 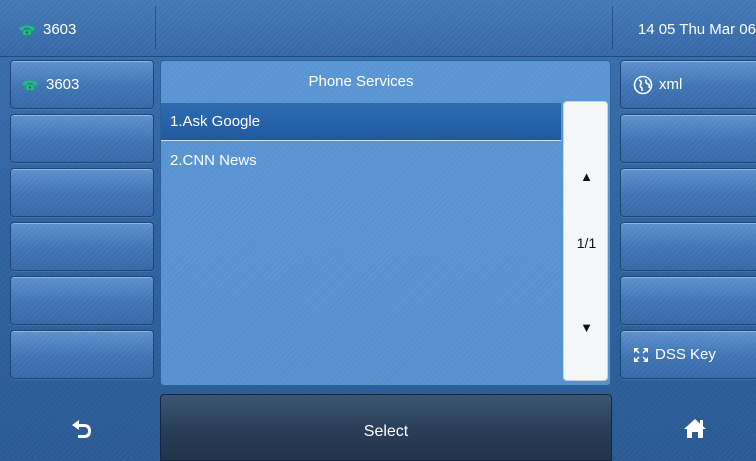 I want to click on line-key-dss: DSS Key, so click(x=688, y=354).